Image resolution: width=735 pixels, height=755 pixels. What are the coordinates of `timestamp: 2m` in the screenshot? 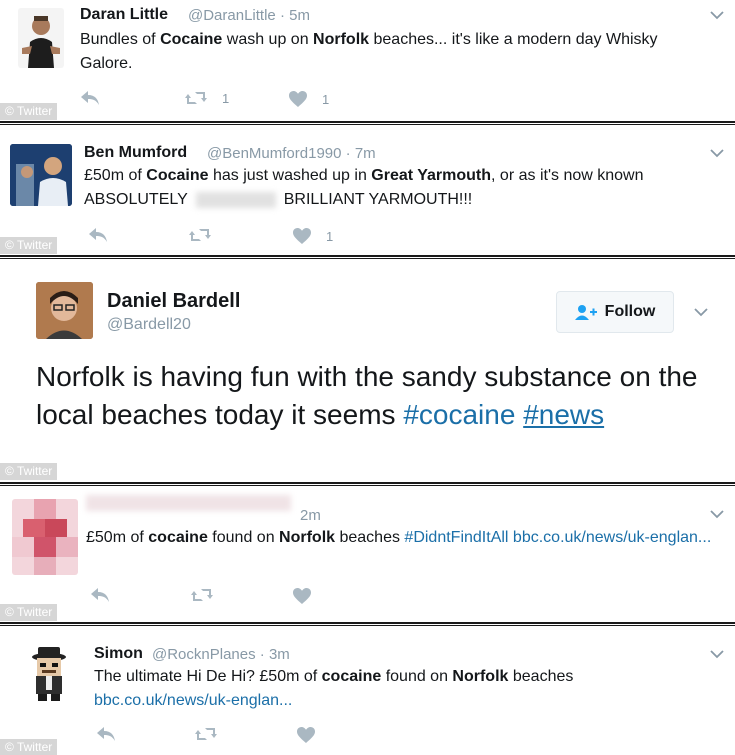 It's located at (310, 515).